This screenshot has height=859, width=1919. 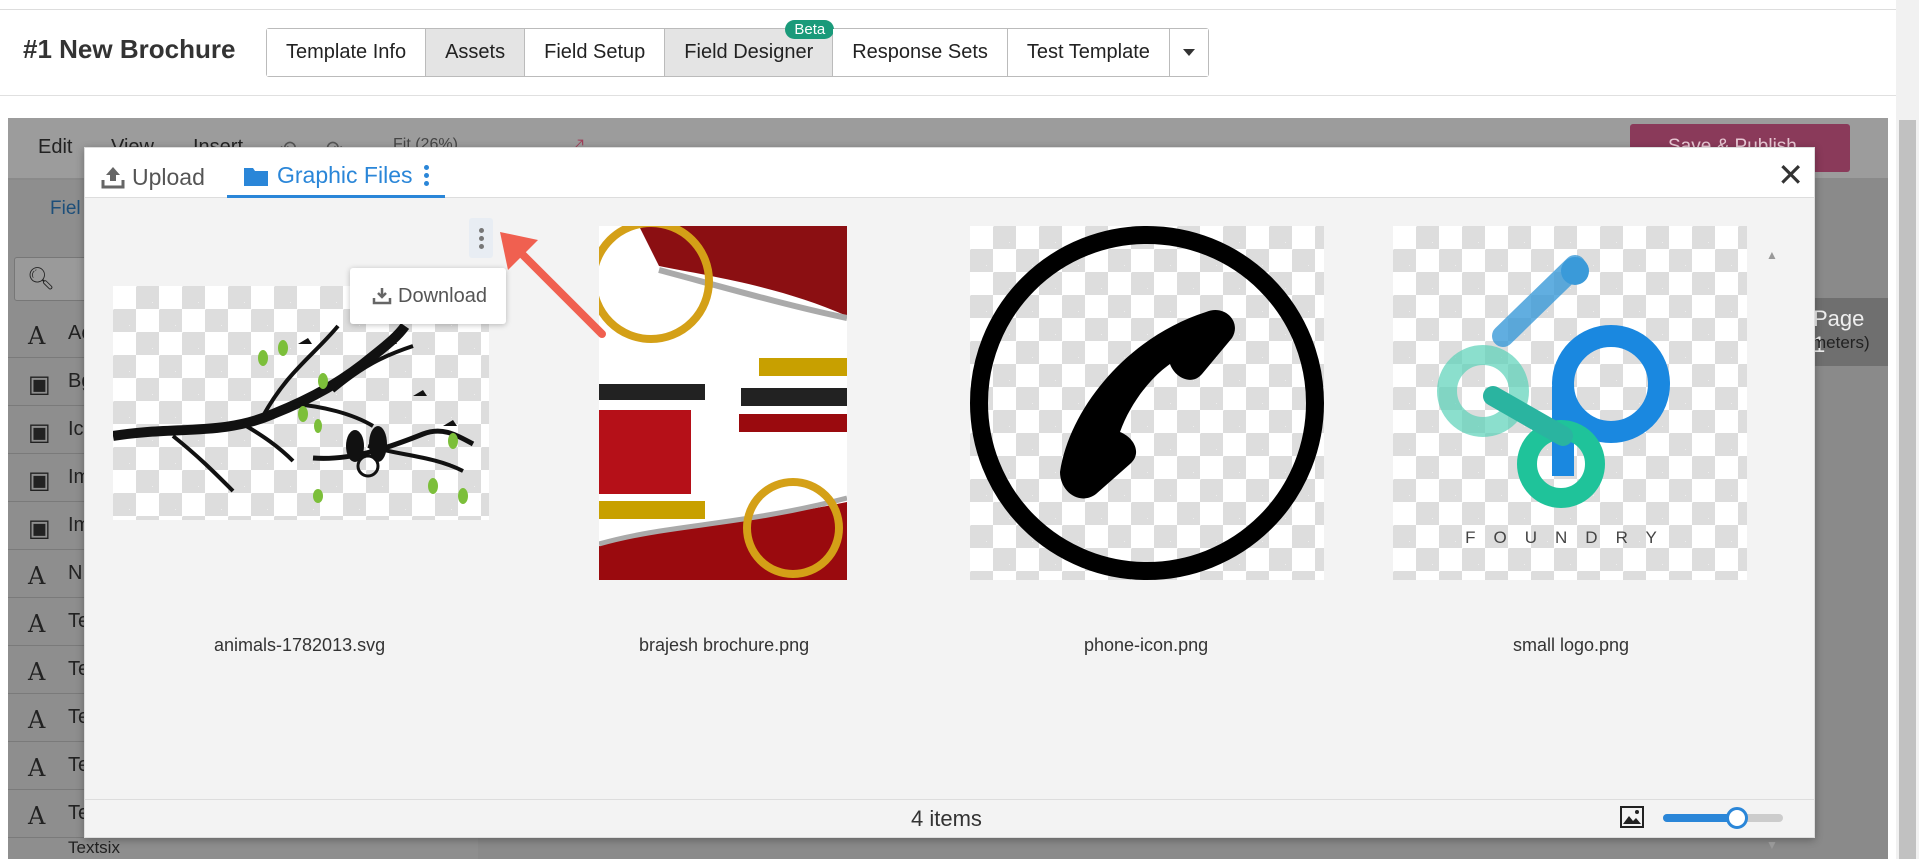 I want to click on modal-header: Upload Graphic Files ✕, so click(x=949, y=173).